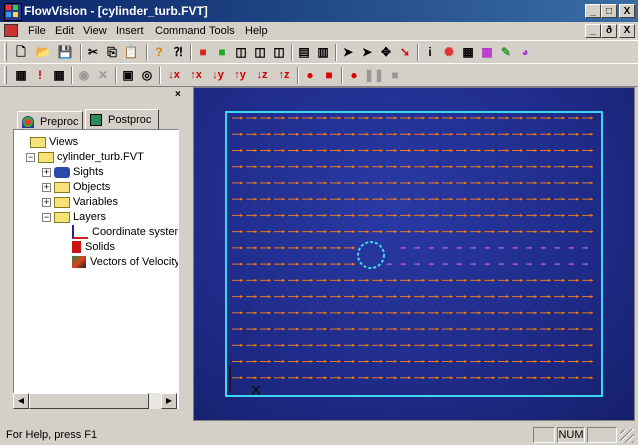  What do you see at coordinates (284, 75) in the screenshot?
I see `rotate-plus-z-icon: ↑z` at bounding box center [284, 75].